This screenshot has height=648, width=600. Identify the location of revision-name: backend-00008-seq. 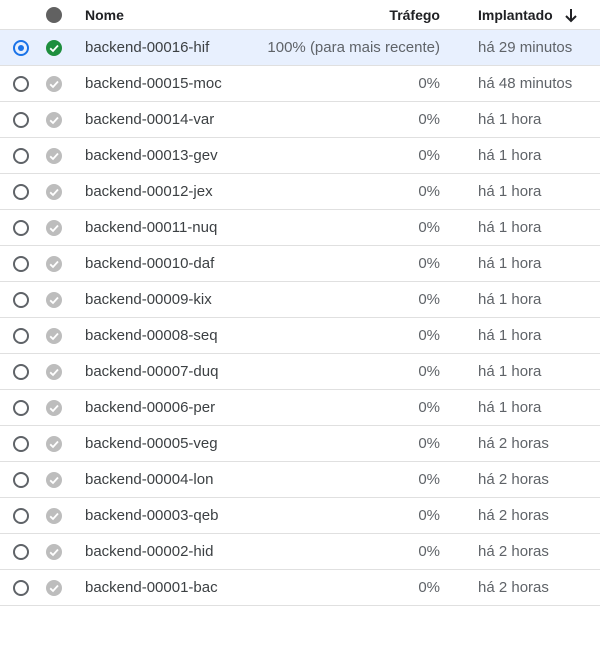
(159, 335).